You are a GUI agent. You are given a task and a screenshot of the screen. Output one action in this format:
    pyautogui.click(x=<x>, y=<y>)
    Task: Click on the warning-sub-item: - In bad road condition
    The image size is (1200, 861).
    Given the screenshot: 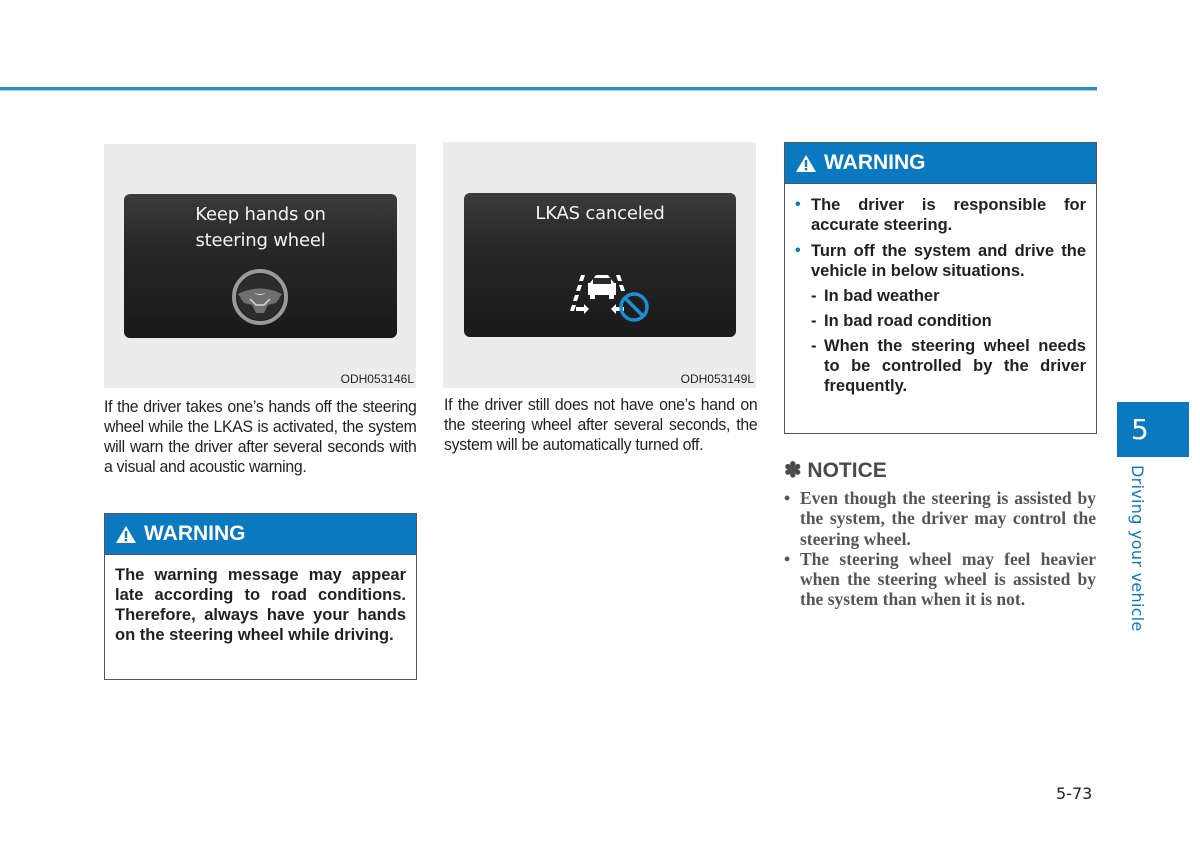 What is the action you would take?
    pyautogui.click(x=940, y=321)
    